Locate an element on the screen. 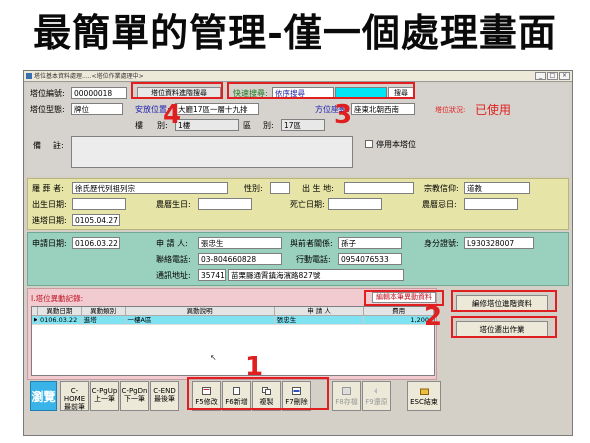  mouse-cursor-icon: ↖ is located at coordinates (213, 357).